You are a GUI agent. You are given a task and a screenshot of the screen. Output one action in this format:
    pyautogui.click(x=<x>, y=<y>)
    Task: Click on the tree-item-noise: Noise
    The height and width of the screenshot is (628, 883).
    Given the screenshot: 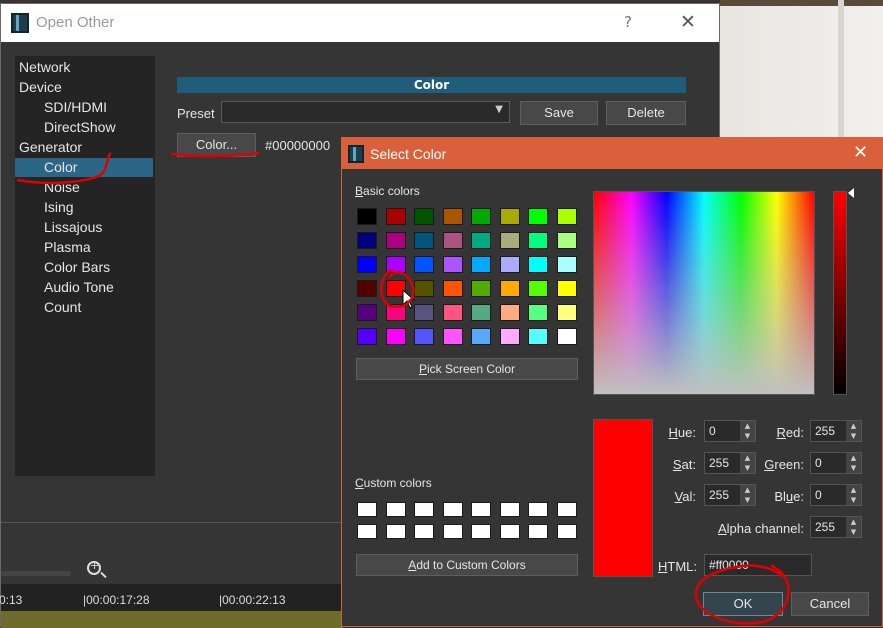 What is the action you would take?
    pyautogui.click(x=96, y=187)
    